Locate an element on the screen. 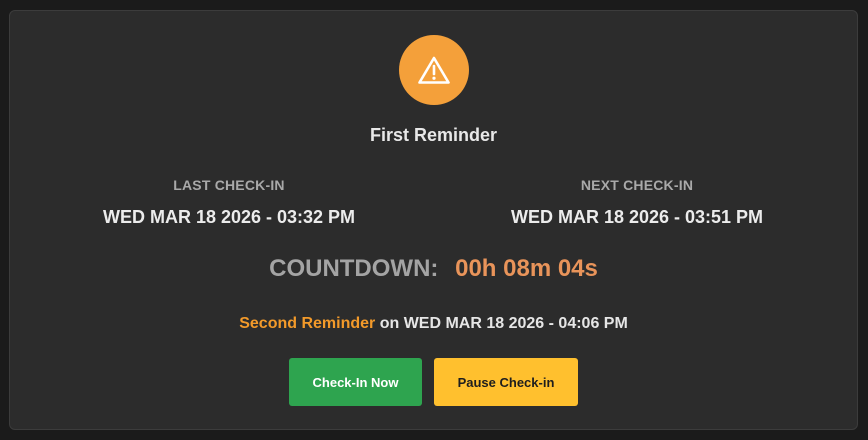  action-buttons: Check-In Now Pause Check-in is located at coordinates (433, 382).